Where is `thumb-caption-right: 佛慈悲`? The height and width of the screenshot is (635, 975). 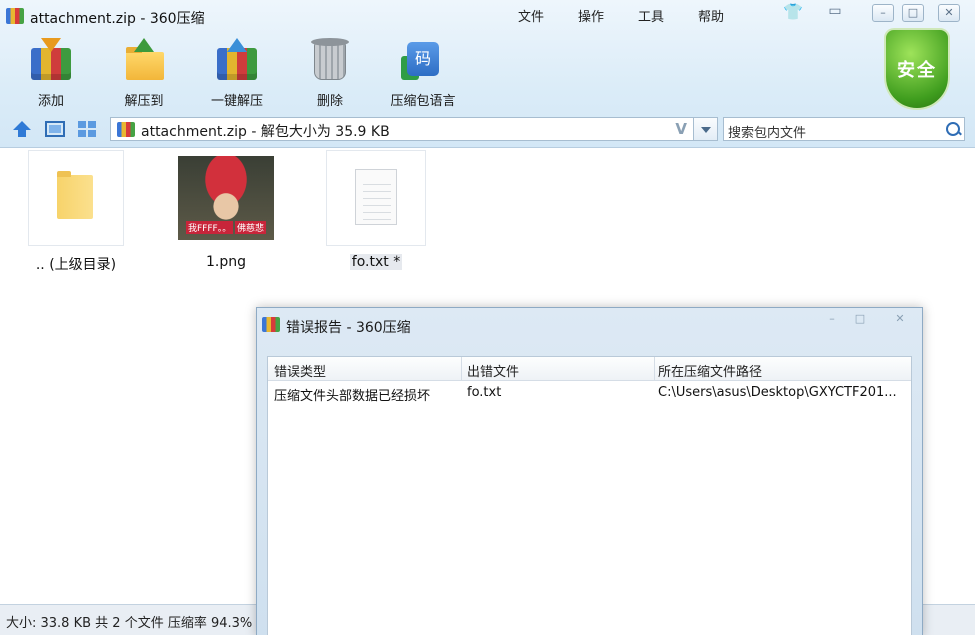 thumb-caption-right: 佛慈悲 is located at coordinates (250, 227).